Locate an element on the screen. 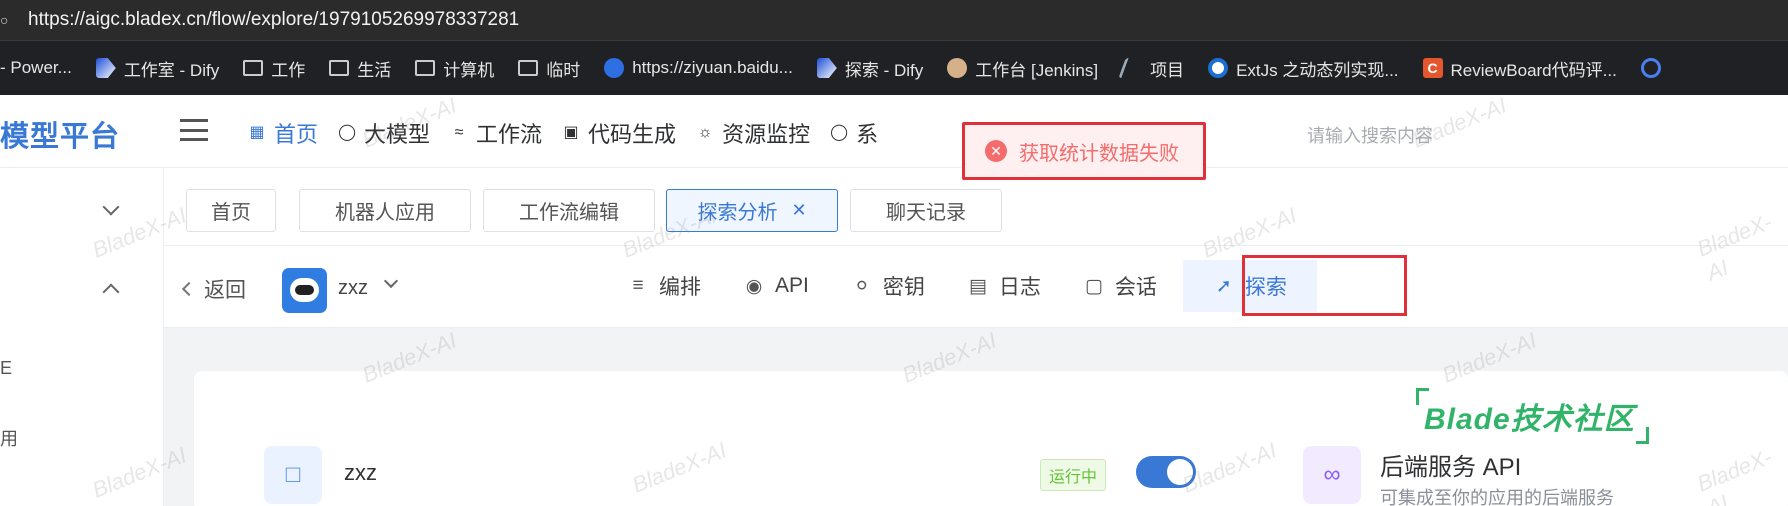  site-globe-icon is located at coordinates (1650, 68).